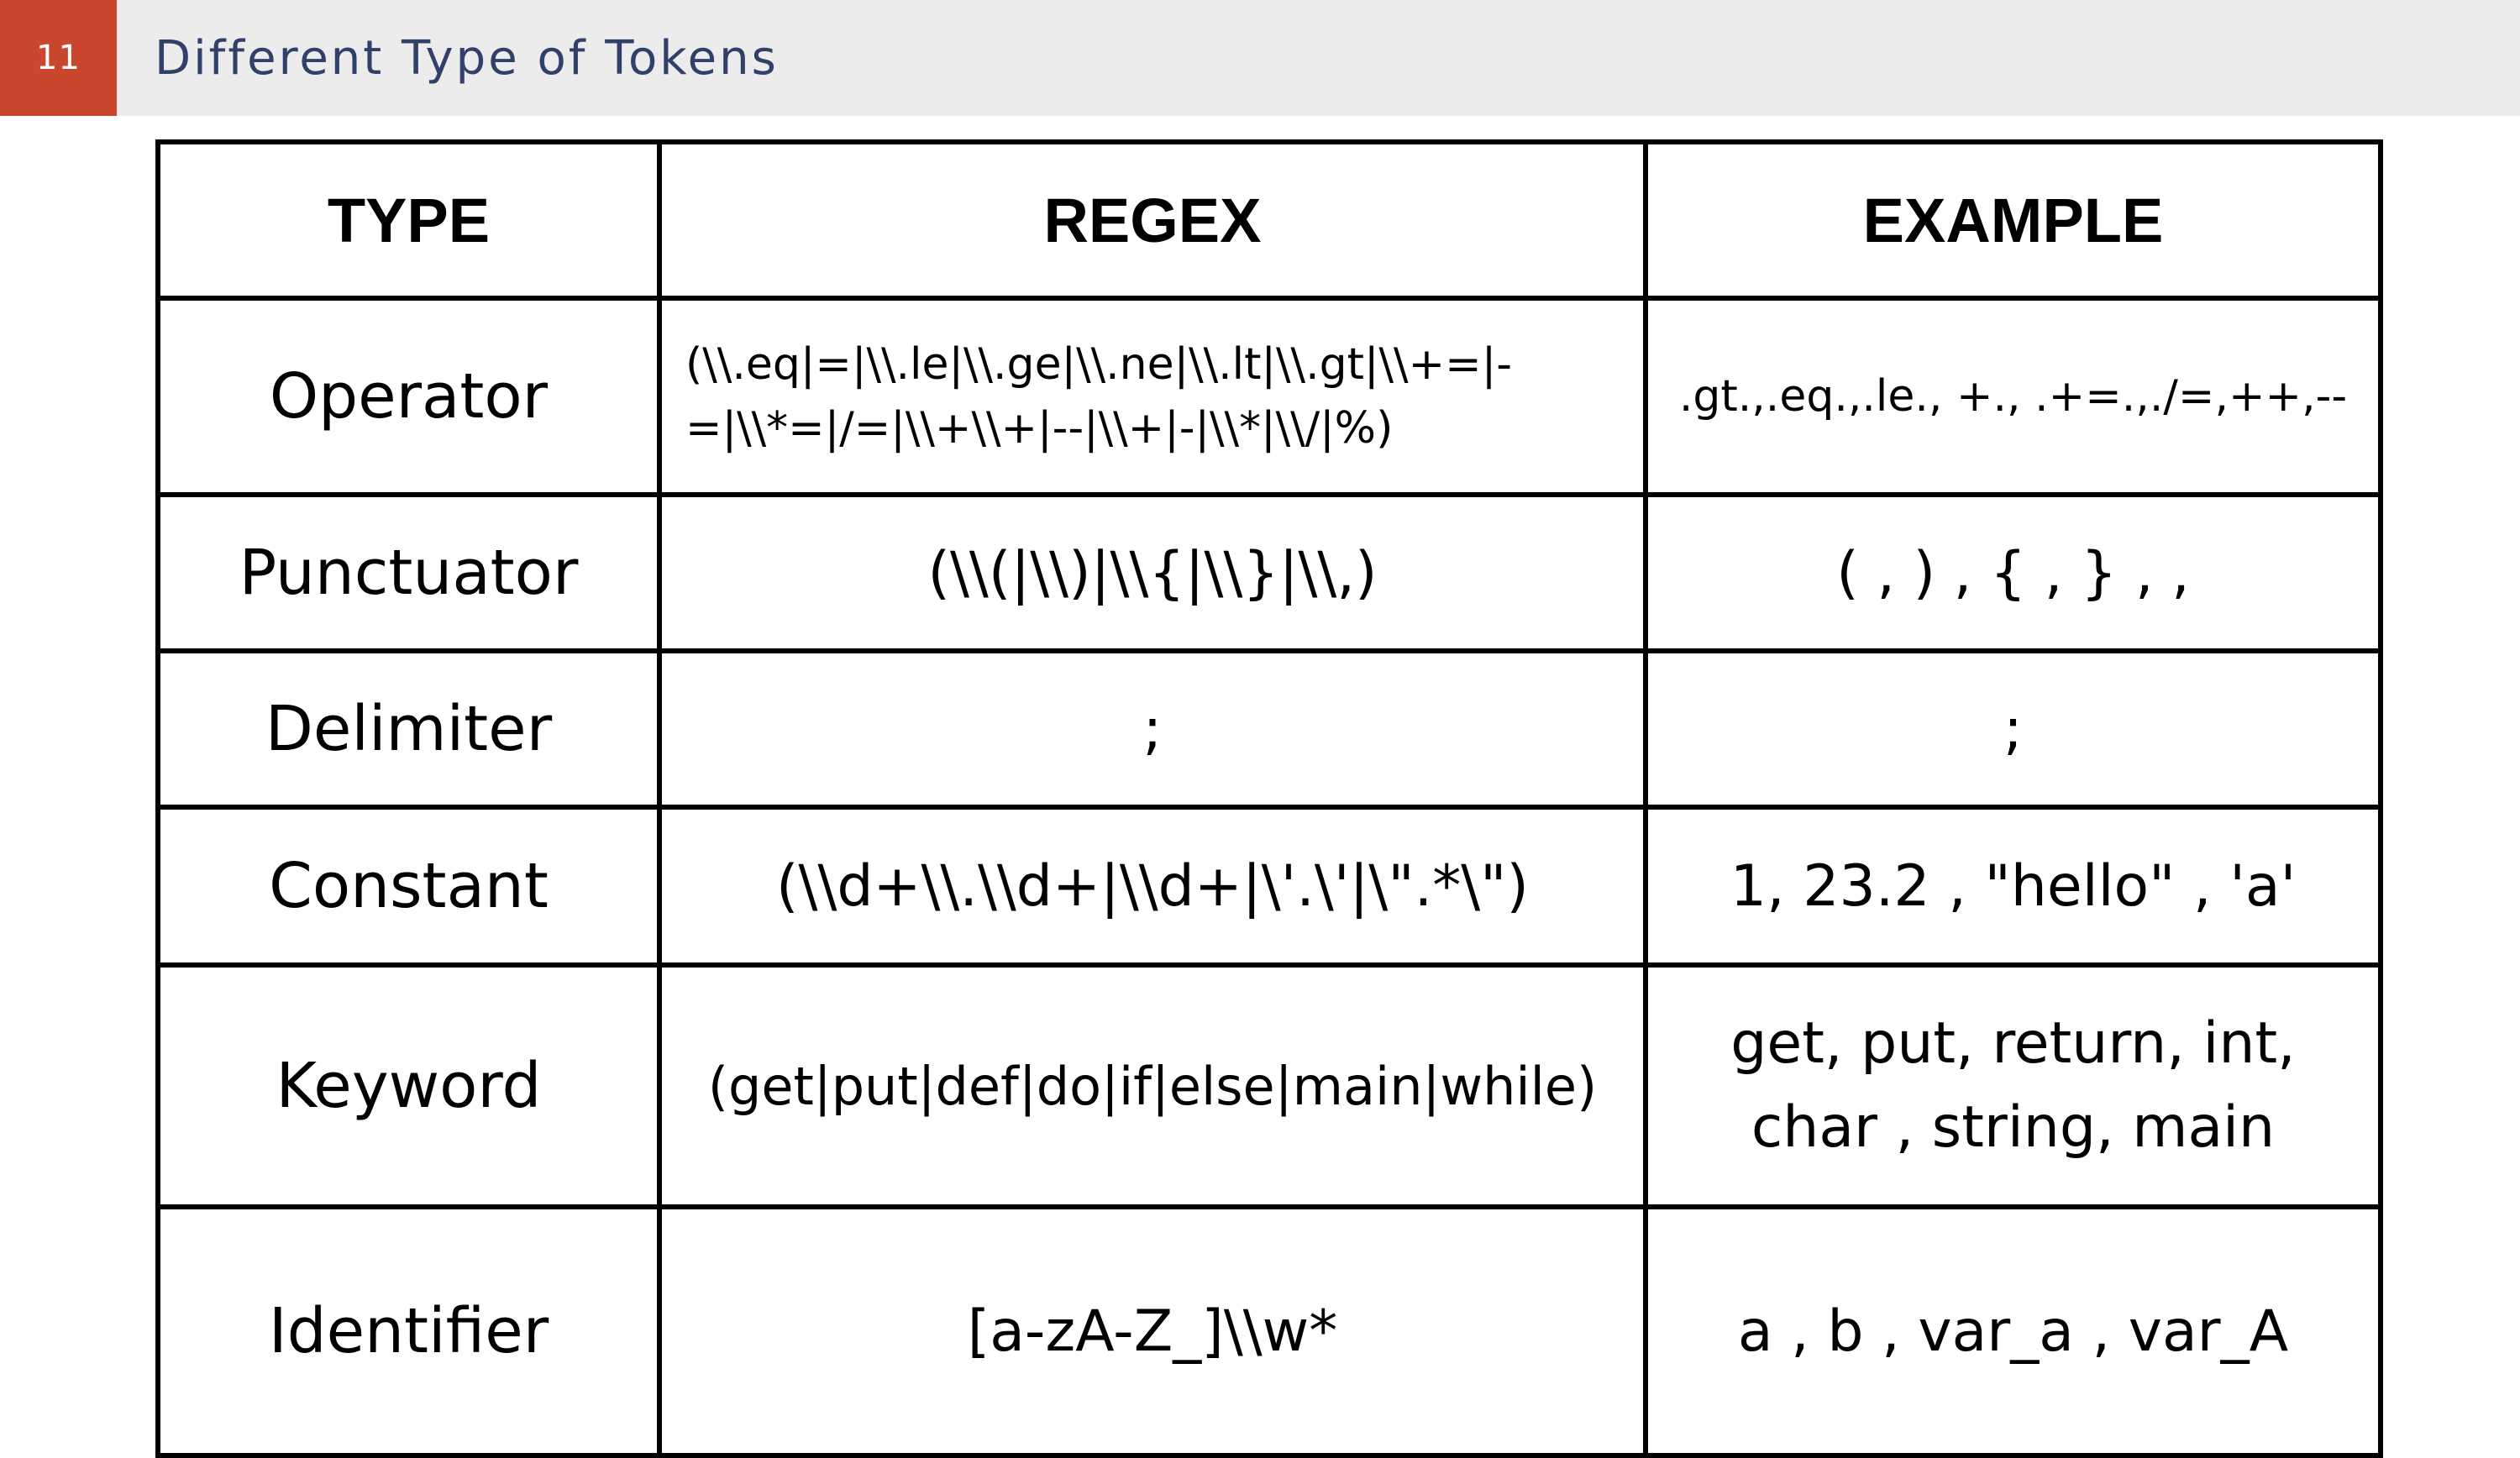  Describe the element at coordinates (1152, 572) in the screenshot. I see `cell-regex: (\\(|\\)|\\{|\\}|\\,)` at that location.